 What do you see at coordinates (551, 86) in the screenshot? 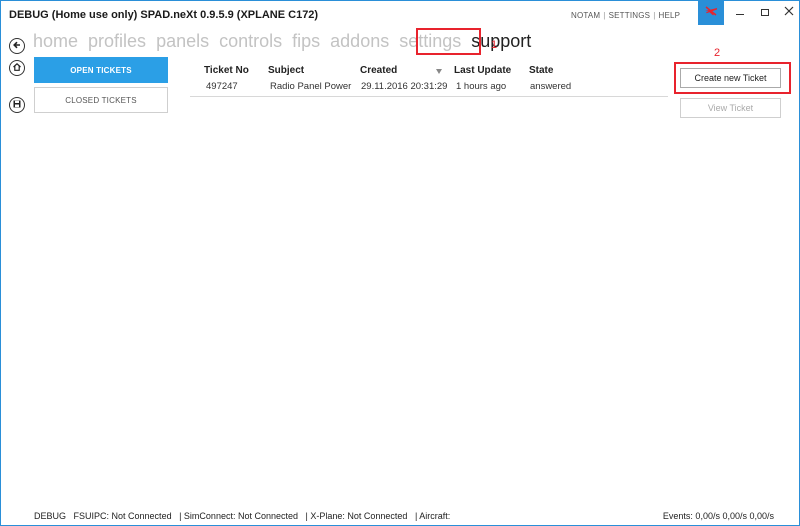
I see `cell-state: answered` at bounding box center [551, 86].